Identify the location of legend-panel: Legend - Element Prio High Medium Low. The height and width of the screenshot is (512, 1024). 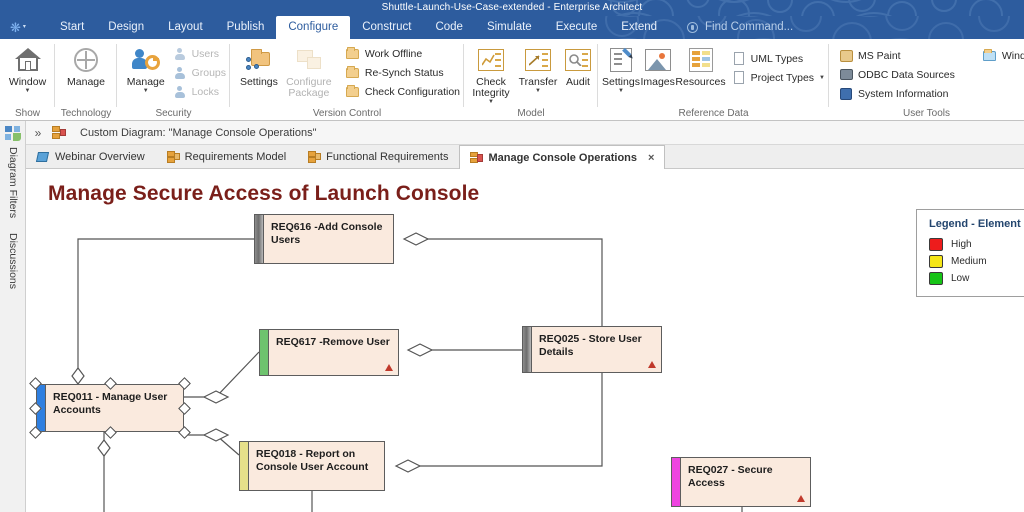
(970, 253).